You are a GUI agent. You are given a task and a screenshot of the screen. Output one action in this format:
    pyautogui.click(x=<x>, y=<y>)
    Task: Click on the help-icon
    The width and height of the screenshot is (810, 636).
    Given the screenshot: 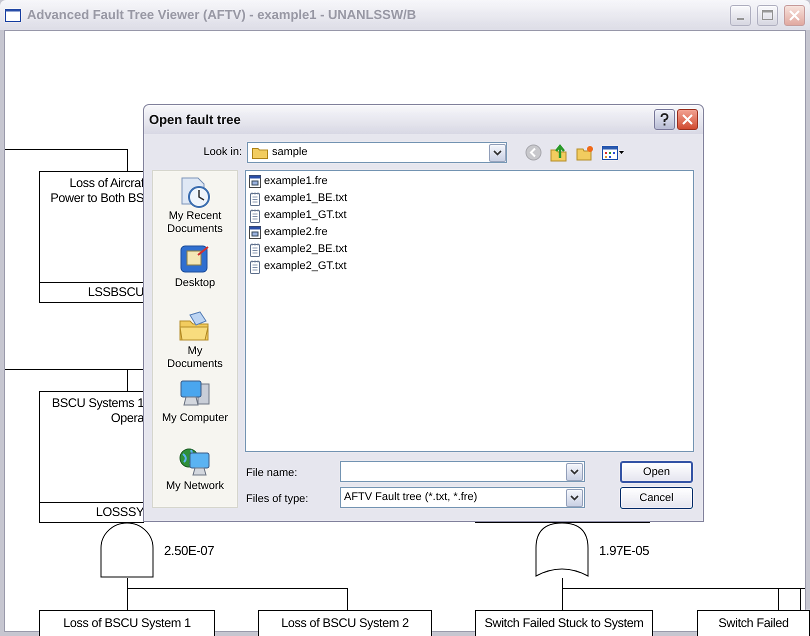 What is the action you would take?
    pyautogui.click(x=664, y=119)
    